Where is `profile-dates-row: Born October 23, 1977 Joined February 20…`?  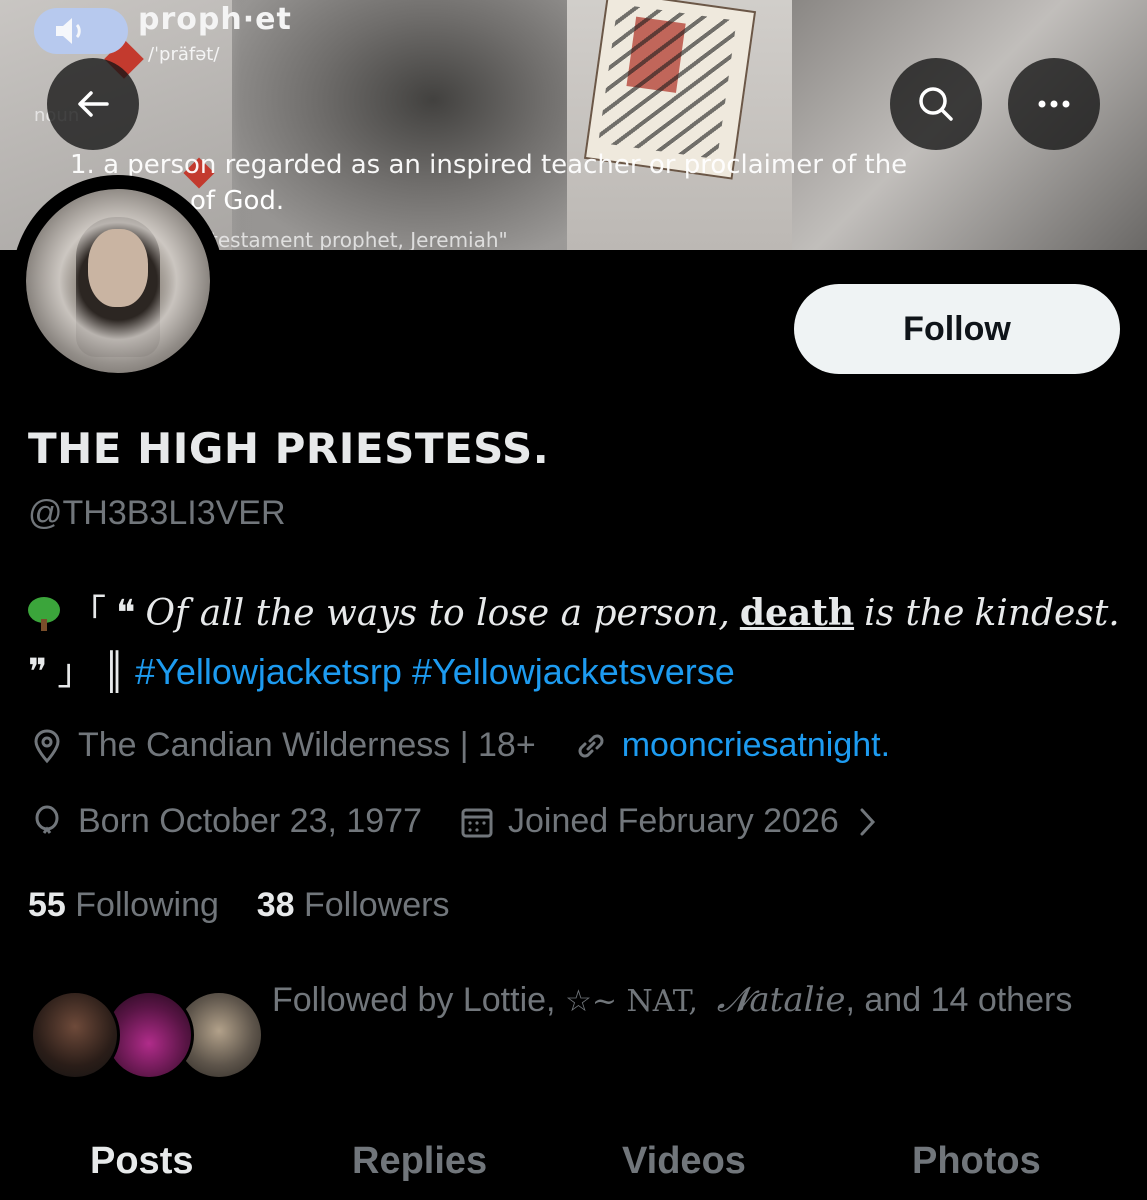
profile-dates-row: Born October 23, 1977 Joined February 20… is located at coordinates (463, 821).